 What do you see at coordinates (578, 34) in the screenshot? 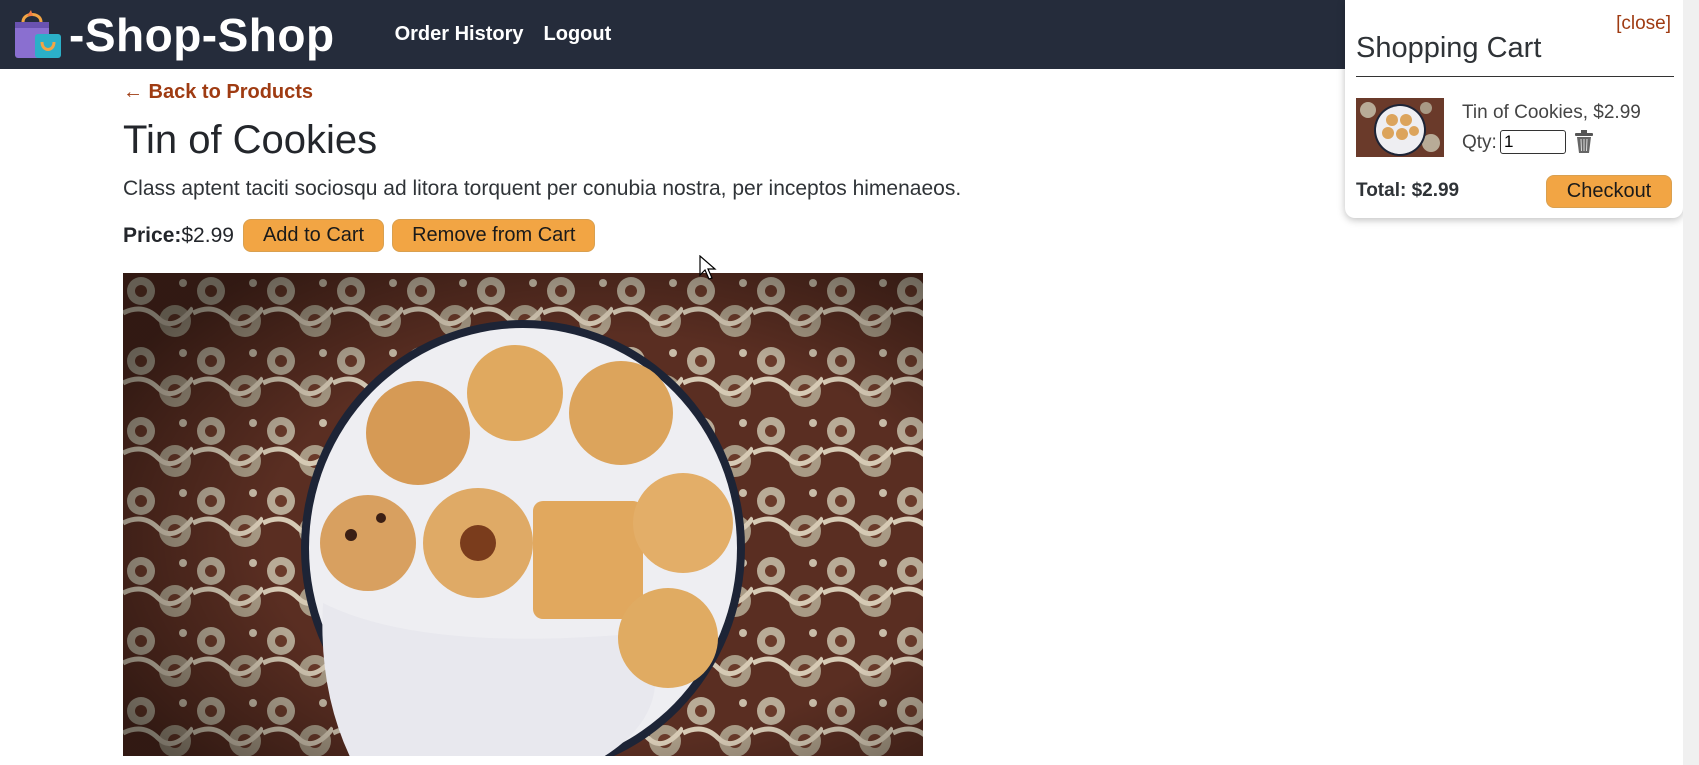
I see `nav-logout: Logout` at bounding box center [578, 34].